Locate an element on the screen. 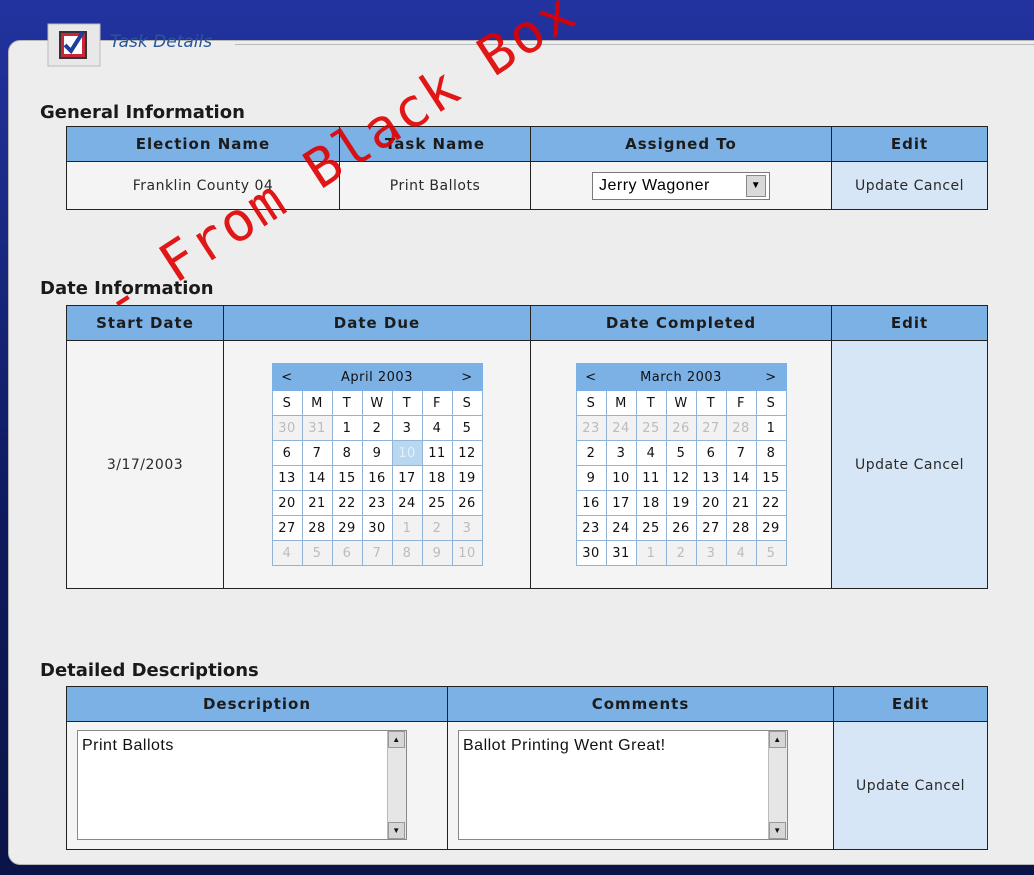 The image size is (1034, 875). assigned-to-select: Jerry Wagoner ▼ is located at coordinates (681, 185).